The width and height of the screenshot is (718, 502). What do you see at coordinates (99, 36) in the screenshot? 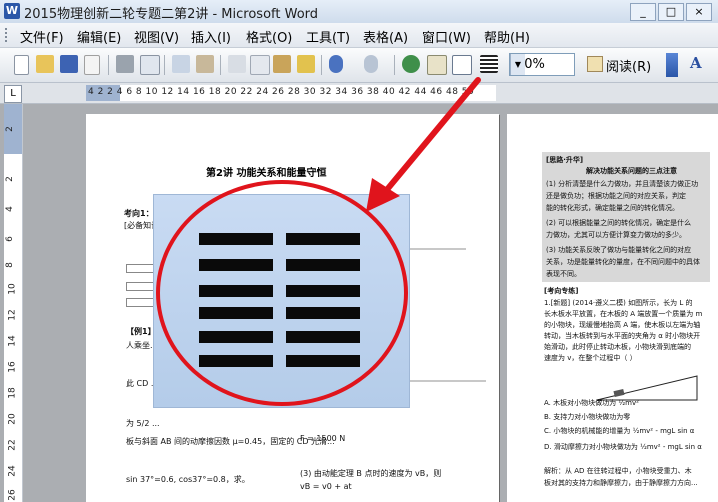
I see `menu-edit: 编辑(E)` at bounding box center [99, 36].